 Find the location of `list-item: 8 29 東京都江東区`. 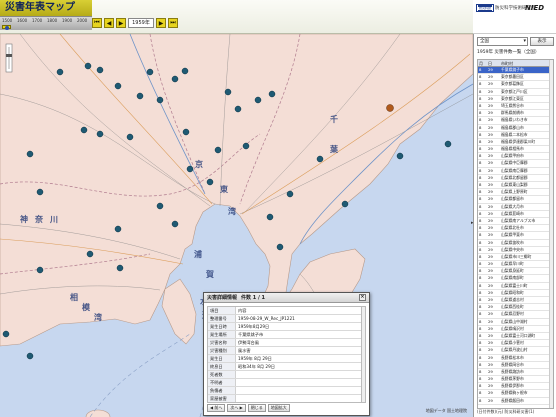

list-item: 8 29 東京都江東区 is located at coordinates (515, 99).